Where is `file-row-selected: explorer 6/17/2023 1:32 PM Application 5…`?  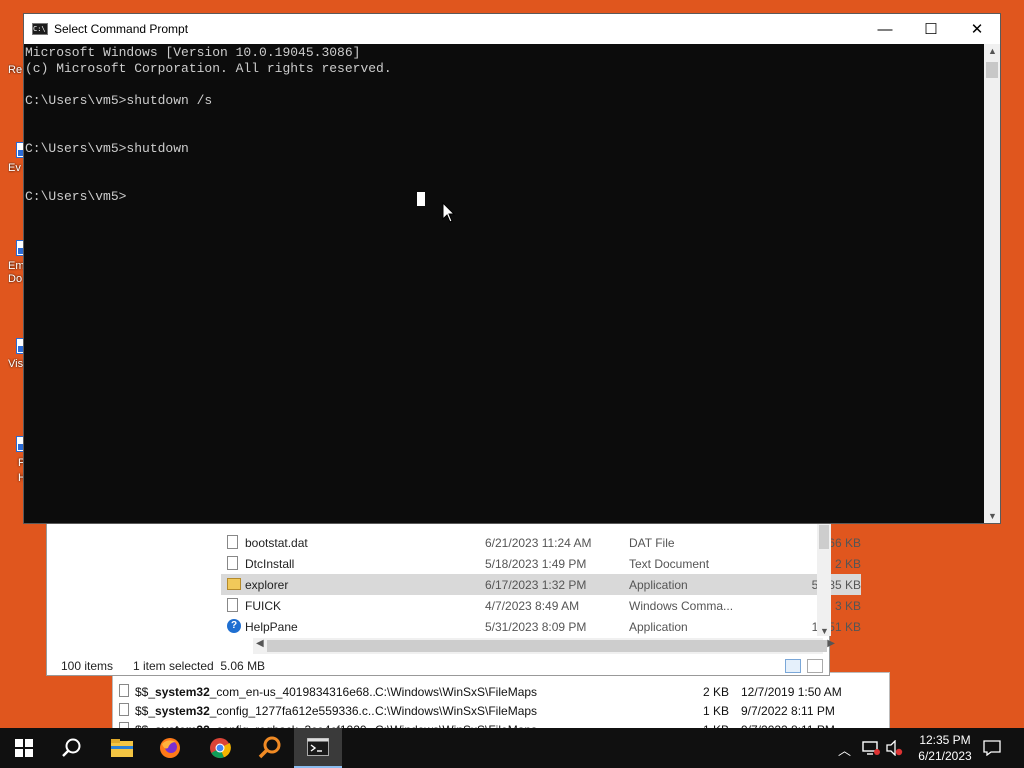
file-row-selected: explorer 6/17/2023 1:32 PM Application 5… is located at coordinates (541, 584).